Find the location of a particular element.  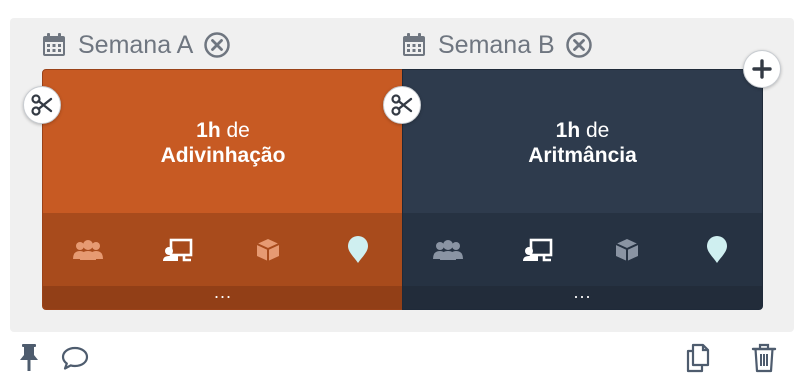

week-a-label: Semana A is located at coordinates (136, 44).